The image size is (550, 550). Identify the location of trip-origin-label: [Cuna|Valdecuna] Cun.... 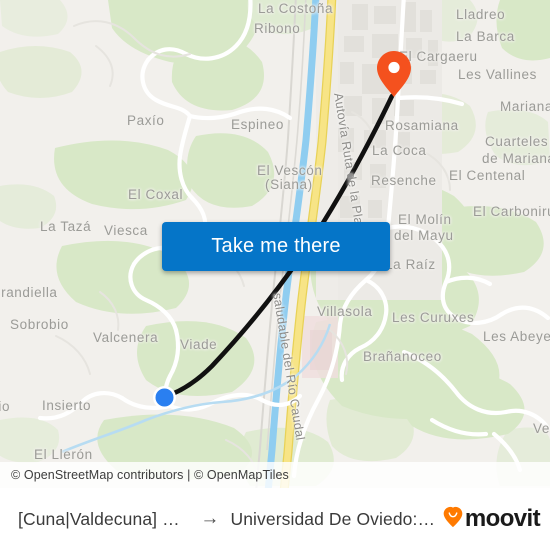
(103, 518).